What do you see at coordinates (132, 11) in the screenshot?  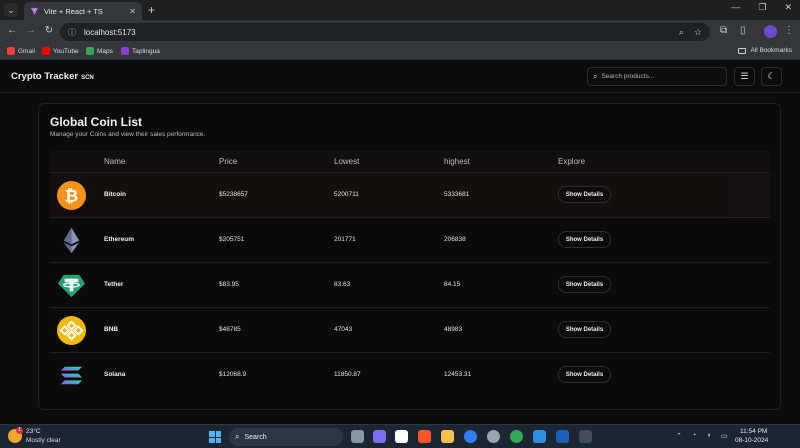 I see `tab-close-icon: ✕` at bounding box center [132, 11].